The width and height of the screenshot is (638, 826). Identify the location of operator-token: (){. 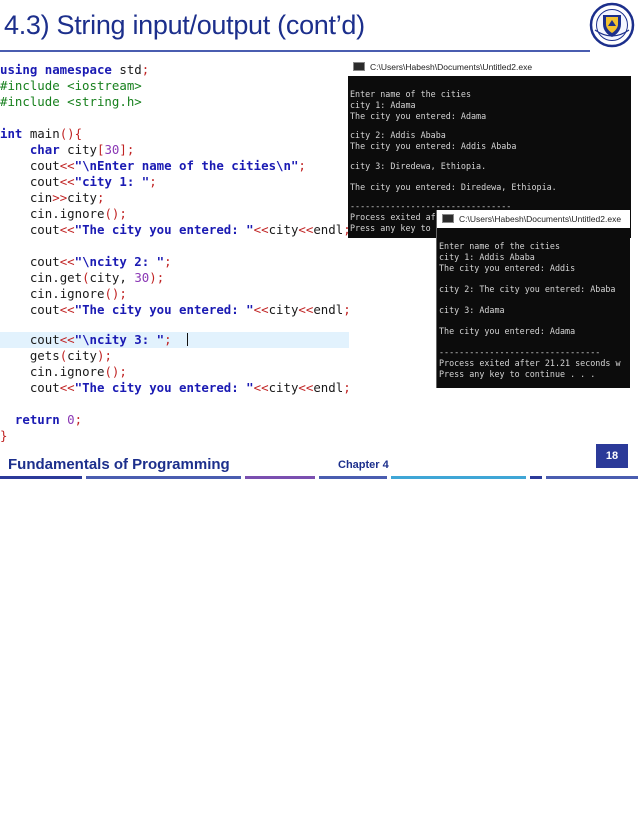
(71, 133).